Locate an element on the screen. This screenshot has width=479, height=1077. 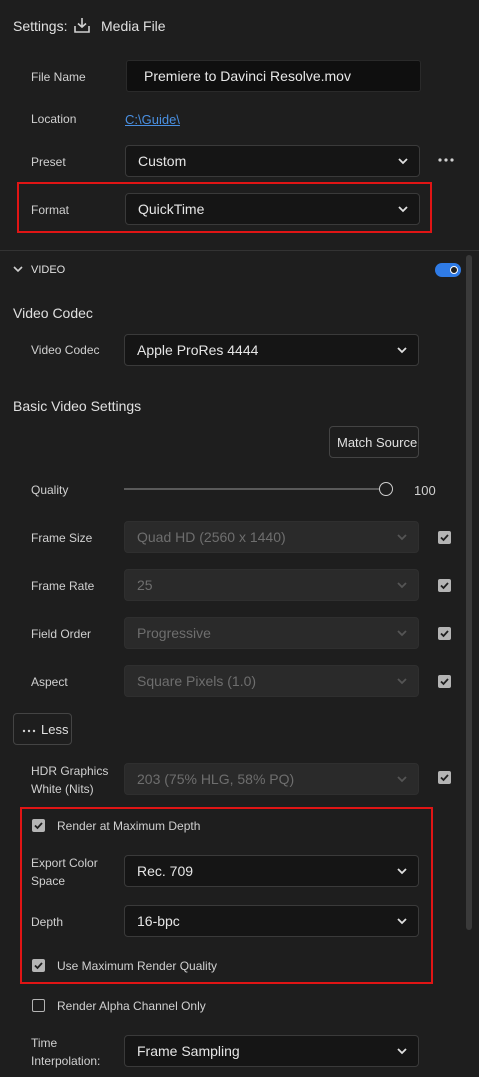
field-order-select: Progressive is located at coordinates (271, 633).